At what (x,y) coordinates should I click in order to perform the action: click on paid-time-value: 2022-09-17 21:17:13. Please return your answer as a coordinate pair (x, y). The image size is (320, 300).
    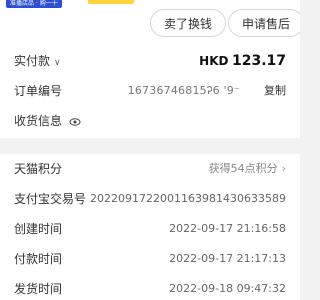
    Looking at the image, I should click on (227, 258).